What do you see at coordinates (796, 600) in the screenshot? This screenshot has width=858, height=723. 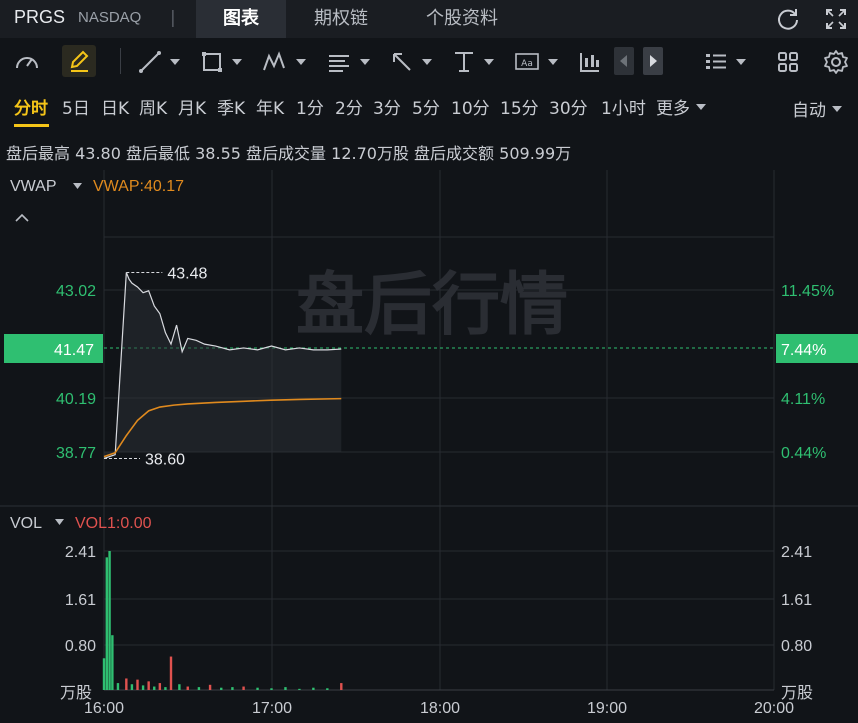 I see `volume-tick-right: 1.61` at bounding box center [796, 600].